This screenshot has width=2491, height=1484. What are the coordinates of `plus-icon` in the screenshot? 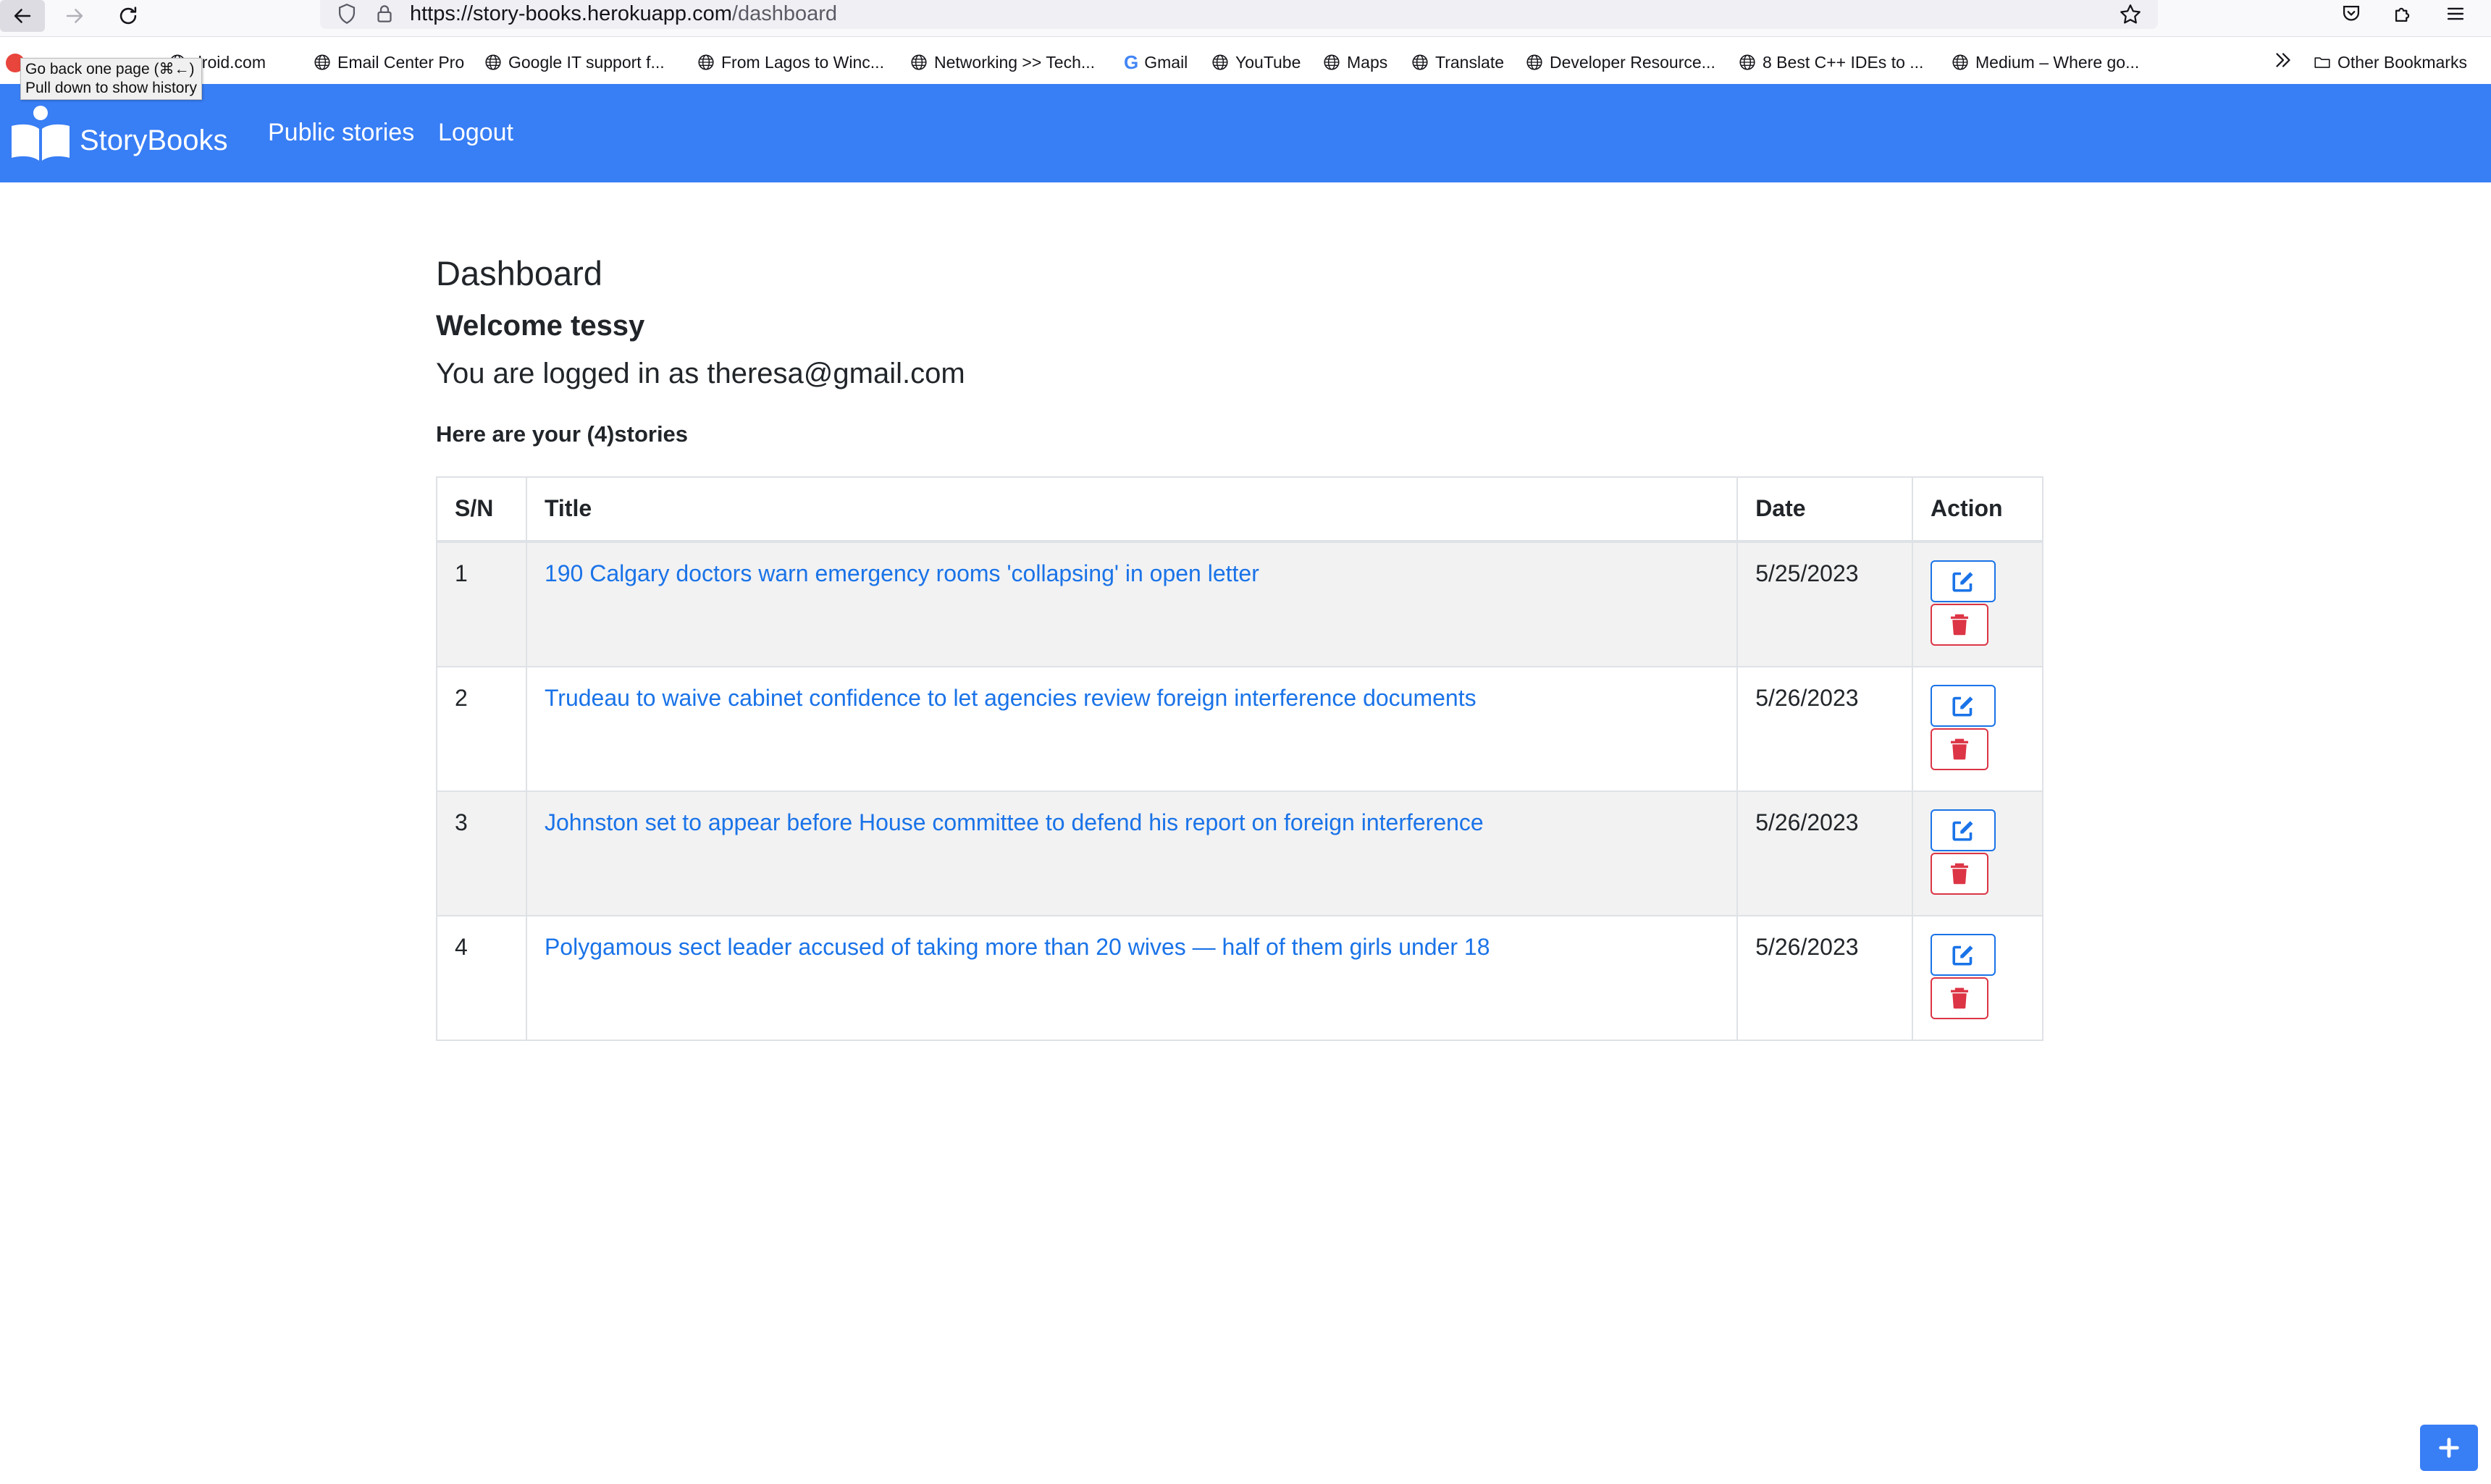 It's located at (2449, 1448).